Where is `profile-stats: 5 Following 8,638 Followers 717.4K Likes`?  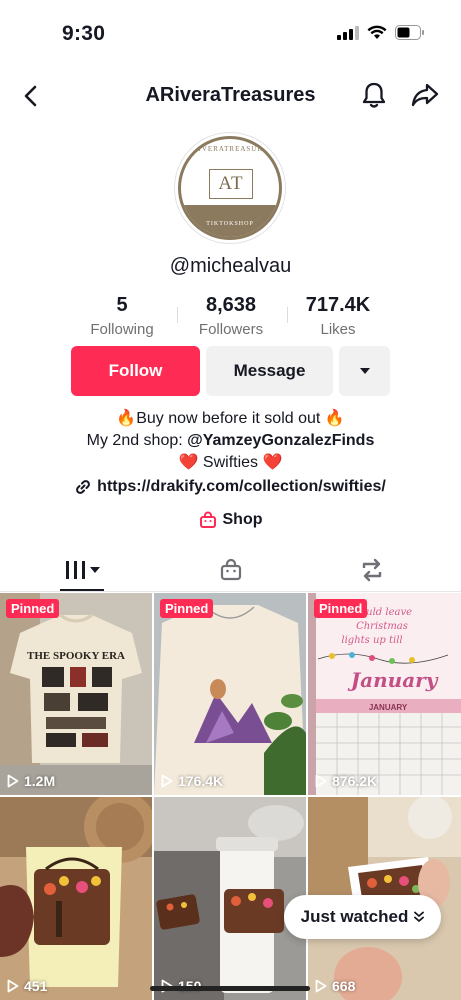
profile-stats: 5 Following 8,638 Followers 717.4K Likes is located at coordinates (230, 317).